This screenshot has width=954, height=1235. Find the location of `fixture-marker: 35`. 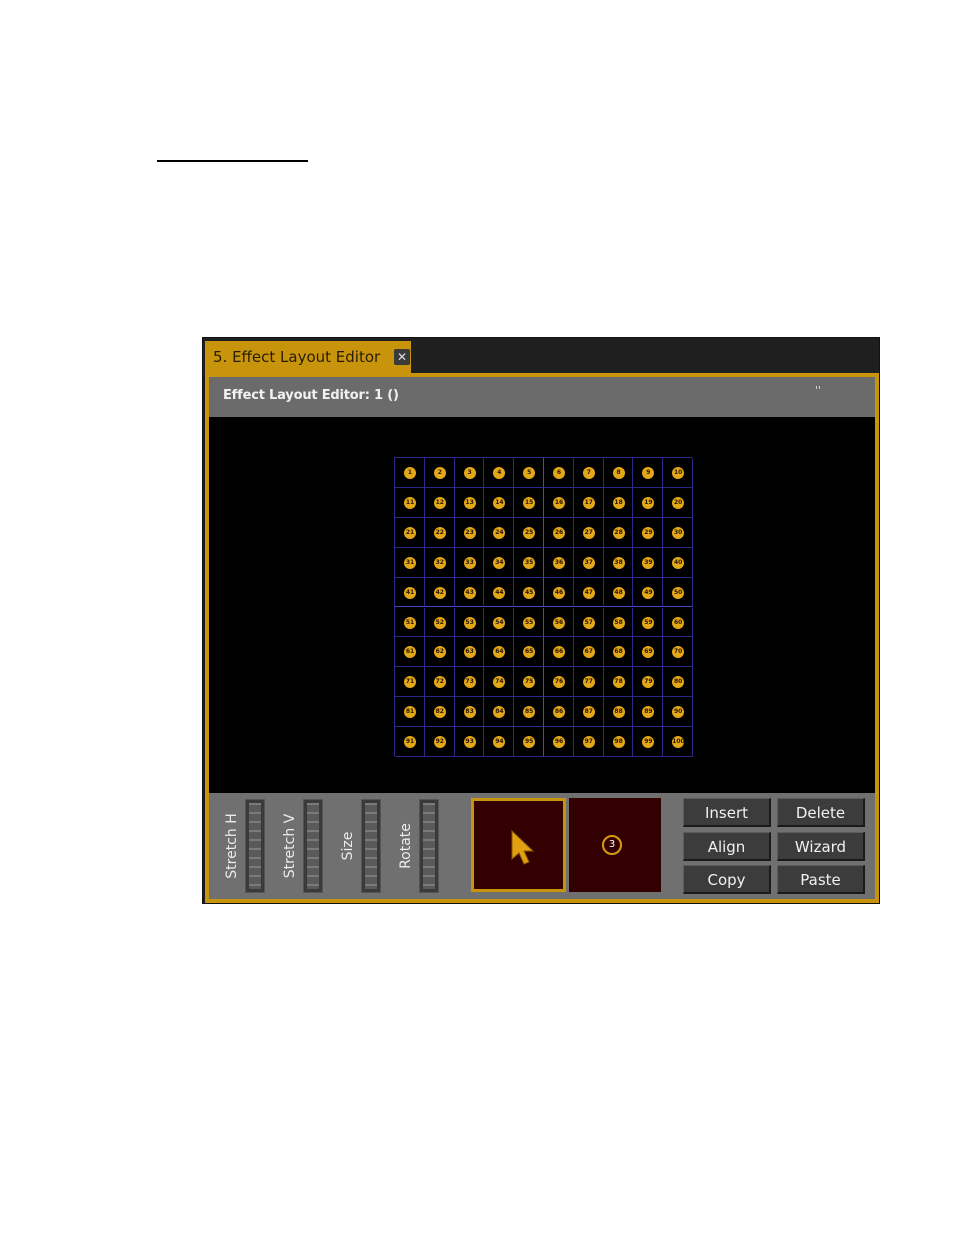

fixture-marker: 35 is located at coordinates (529, 562).